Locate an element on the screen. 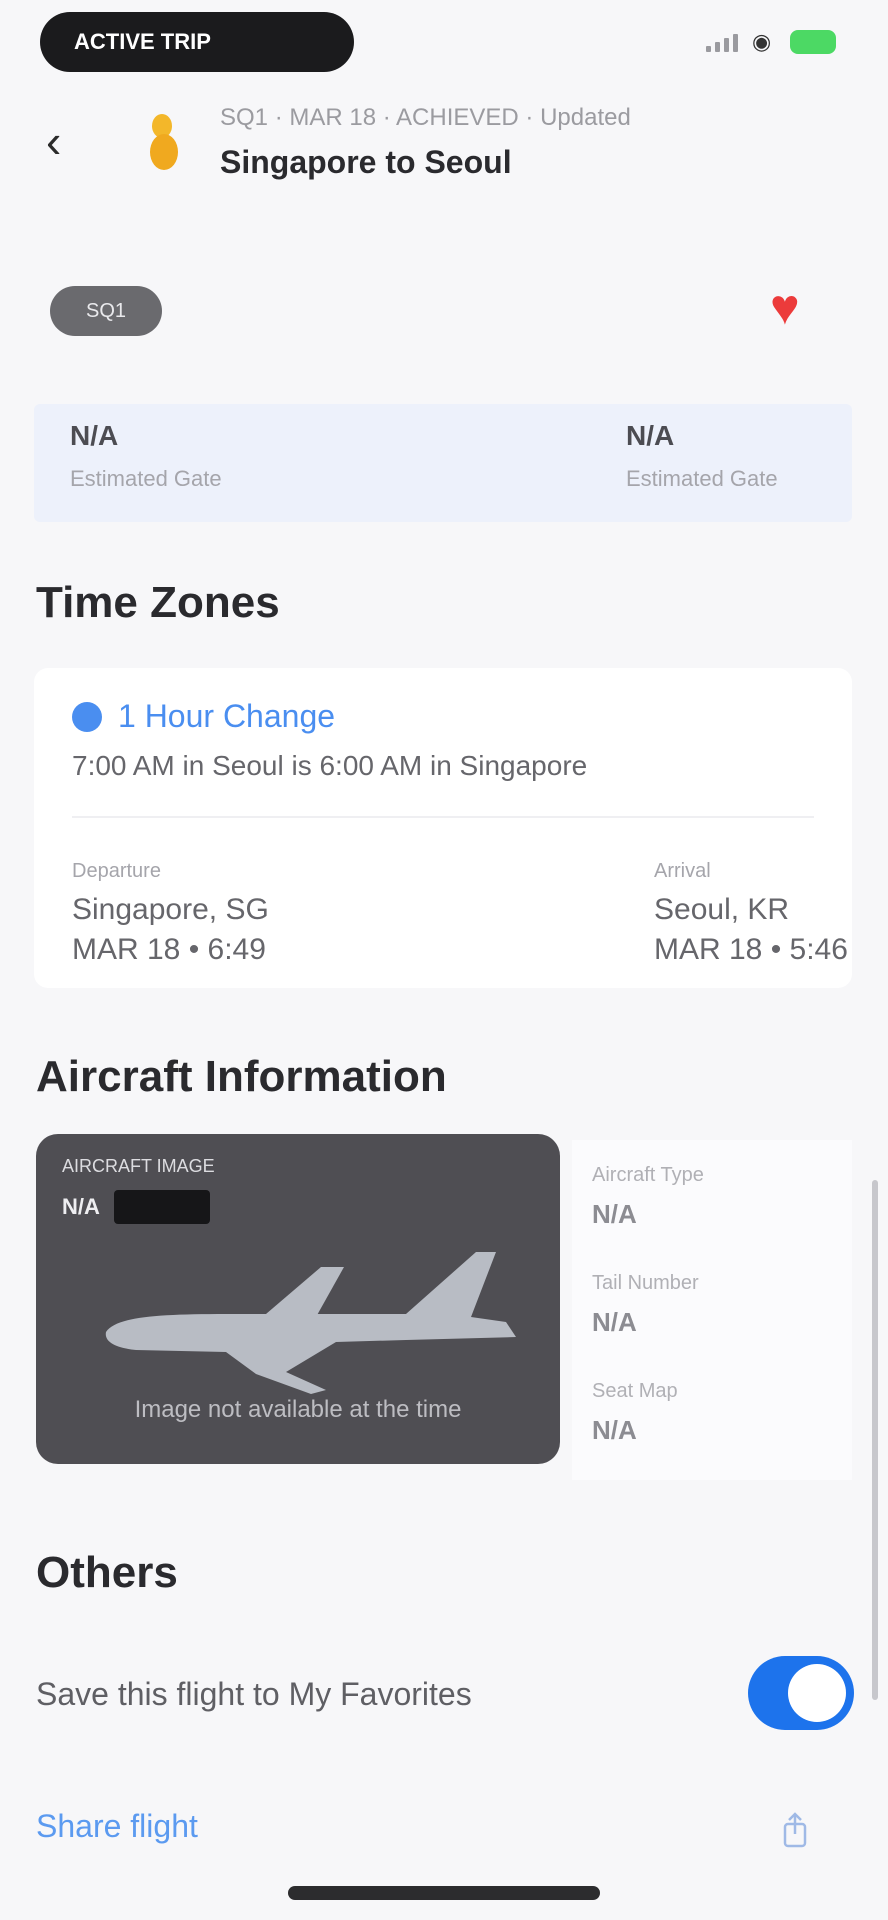  flight-badge: SQ1 is located at coordinates (106, 311).